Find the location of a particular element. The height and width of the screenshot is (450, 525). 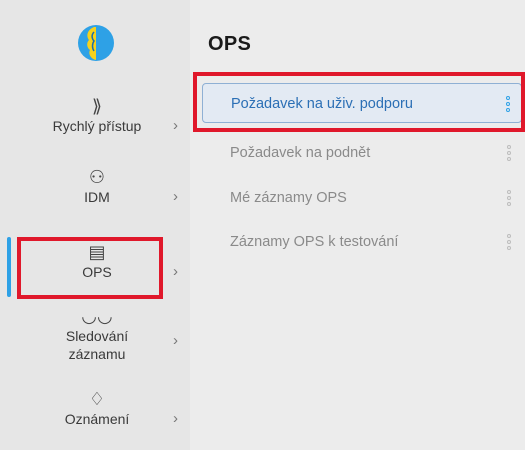

rail-item-ops: ▤ OPS › is located at coordinates (97, 272).